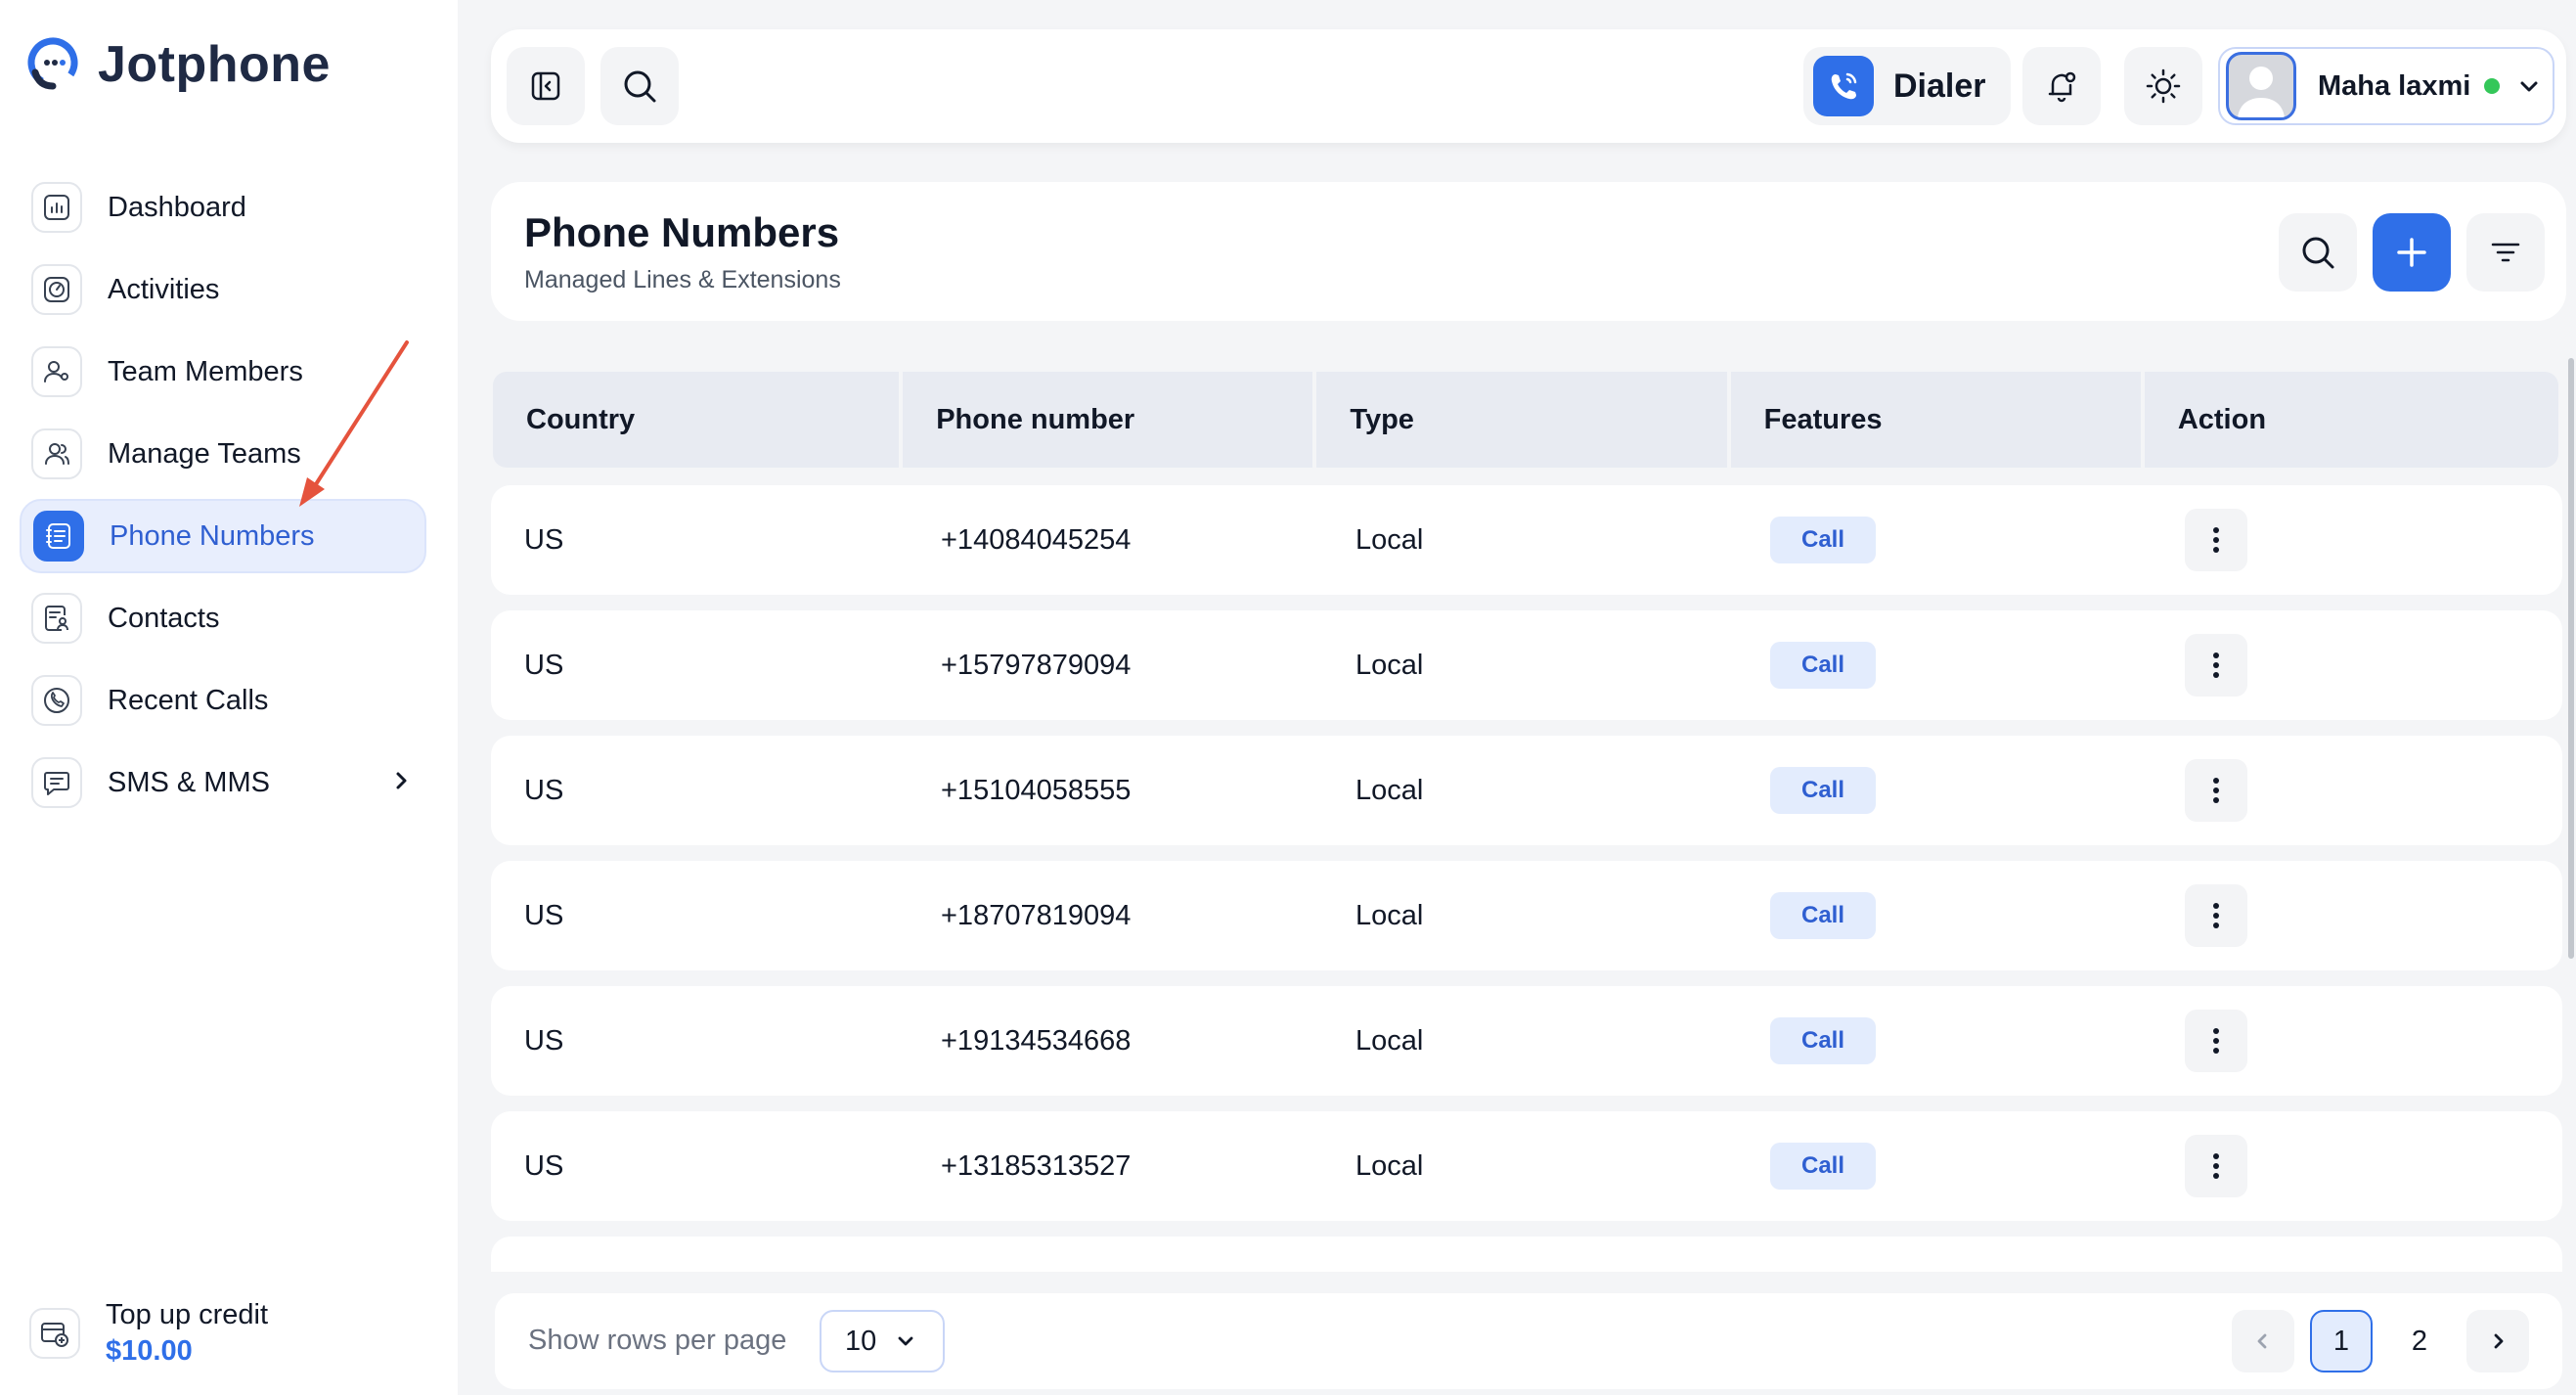 The height and width of the screenshot is (1395, 2576). I want to click on dialer-label: Dialer, so click(1939, 86).